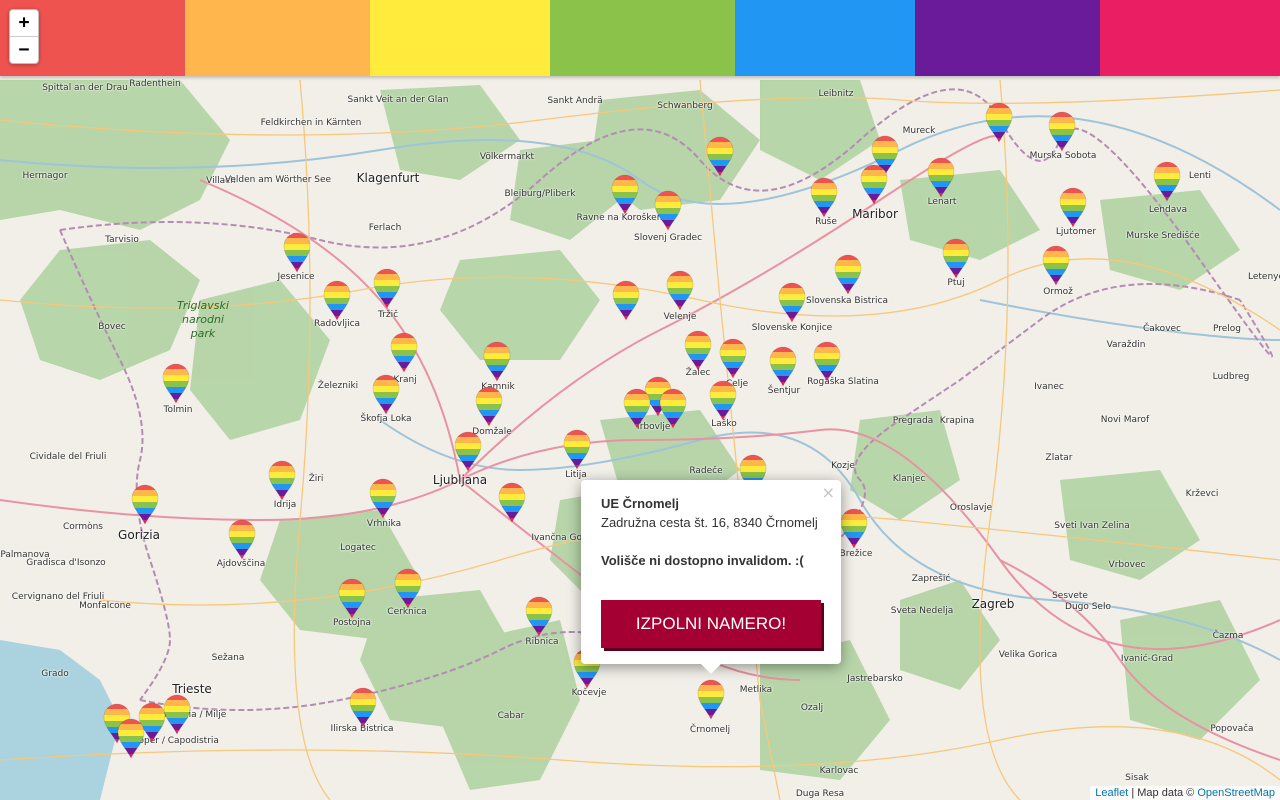  I want to click on place-label: Ozalj, so click(812, 708).